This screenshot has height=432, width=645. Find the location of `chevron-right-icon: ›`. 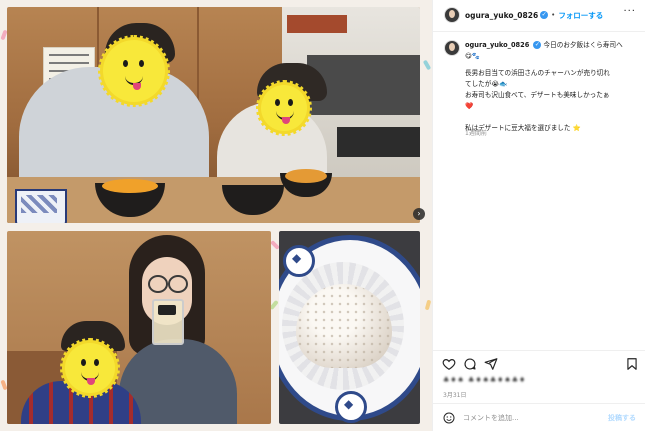

chevron-right-icon: › is located at coordinates (419, 214).